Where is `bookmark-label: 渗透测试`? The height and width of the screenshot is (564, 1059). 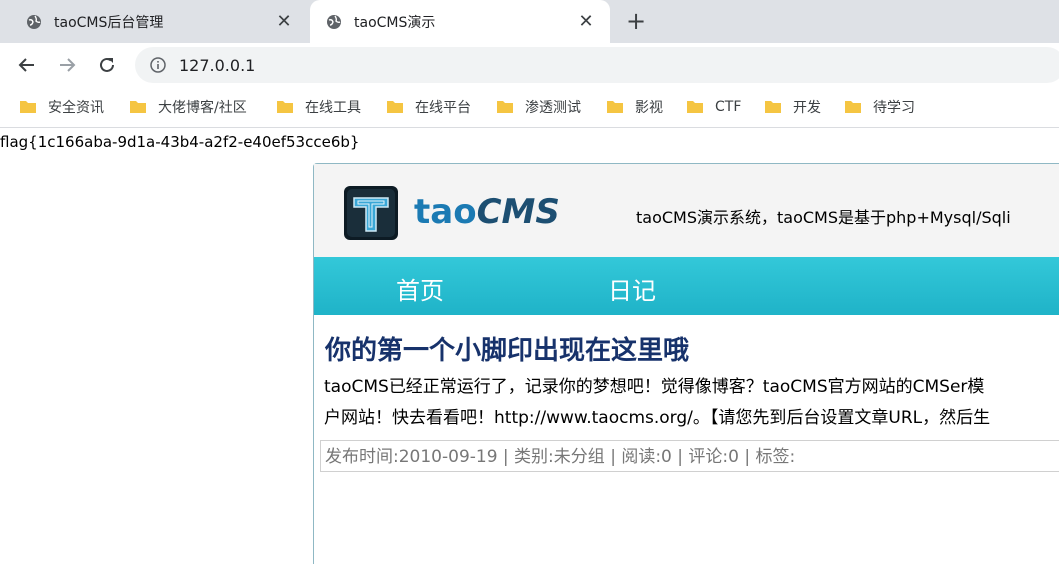
bookmark-label: 渗透测试 is located at coordinates (553, 107).